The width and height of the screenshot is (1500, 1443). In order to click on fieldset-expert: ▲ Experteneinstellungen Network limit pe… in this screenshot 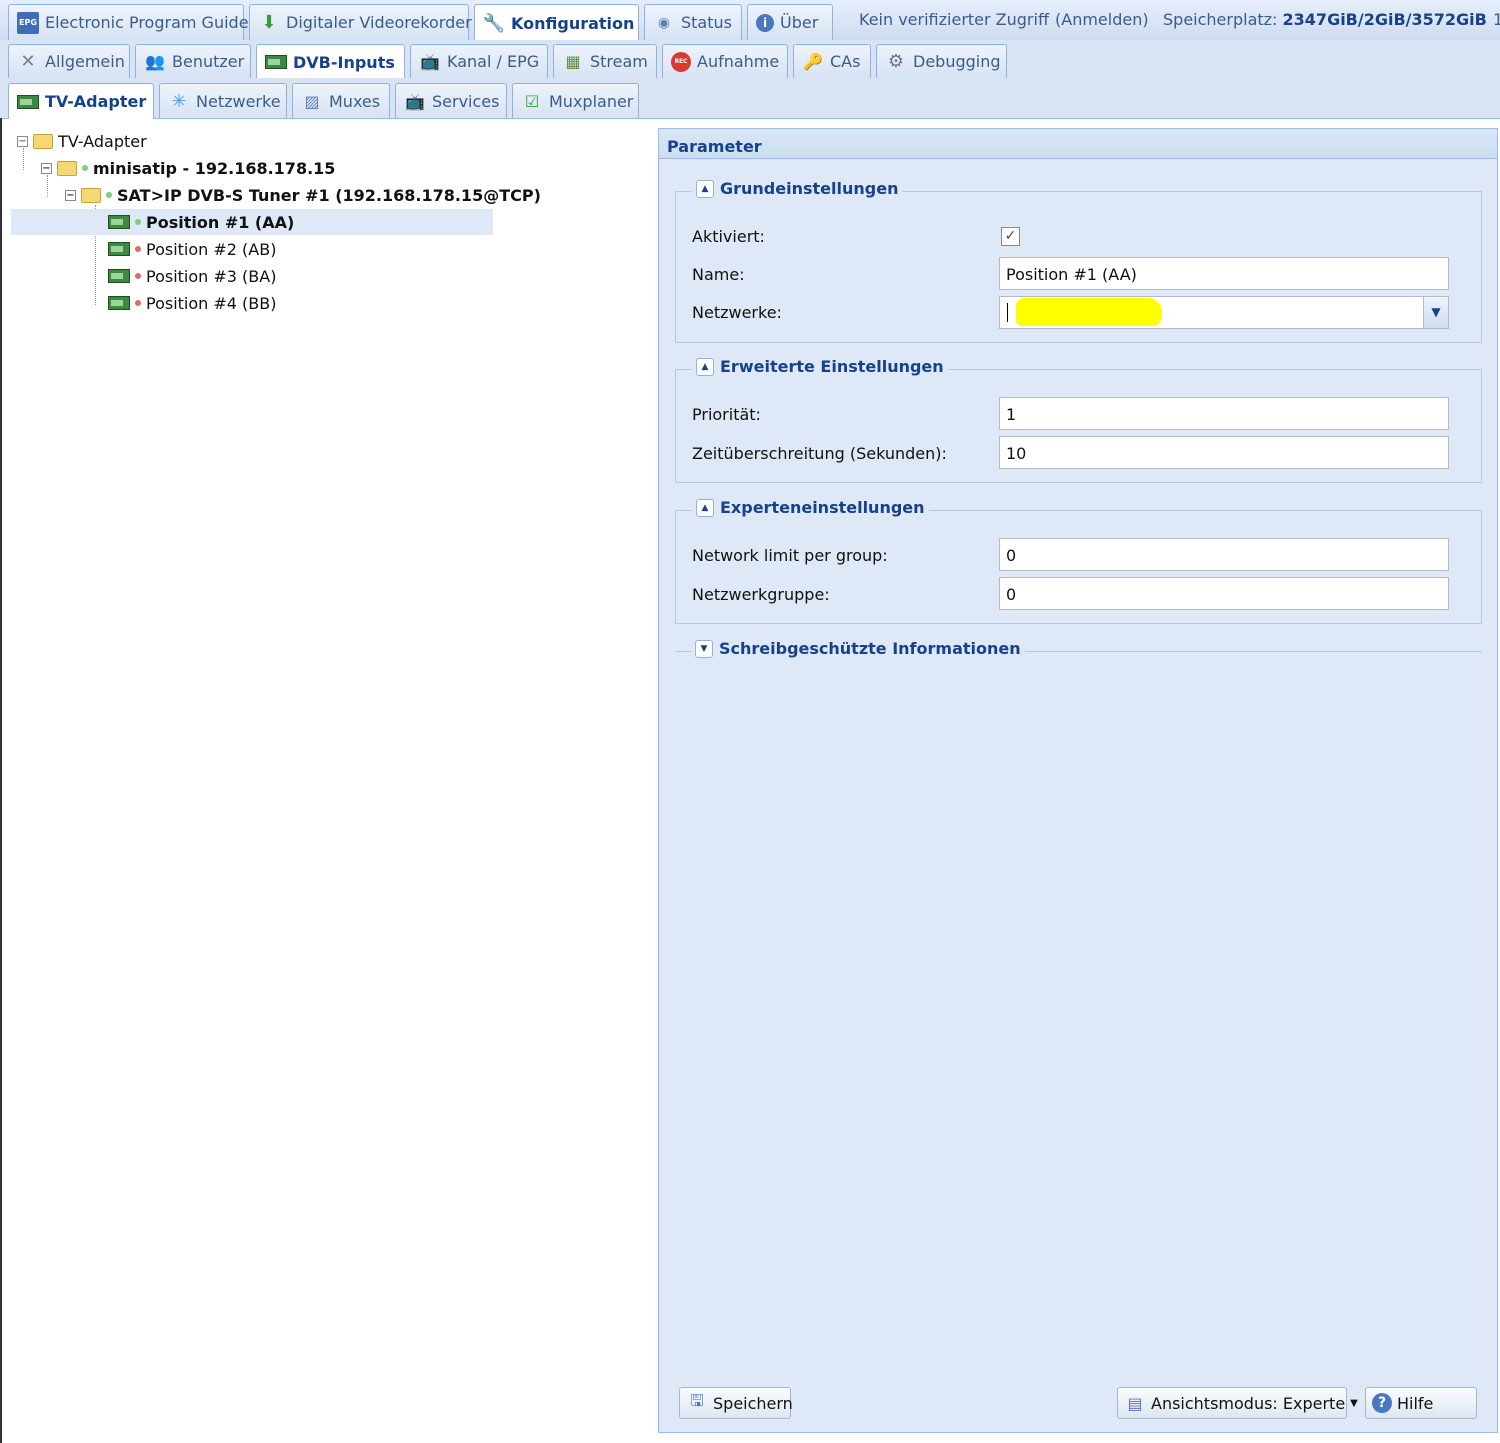, I will do `click(1078, 561)`.